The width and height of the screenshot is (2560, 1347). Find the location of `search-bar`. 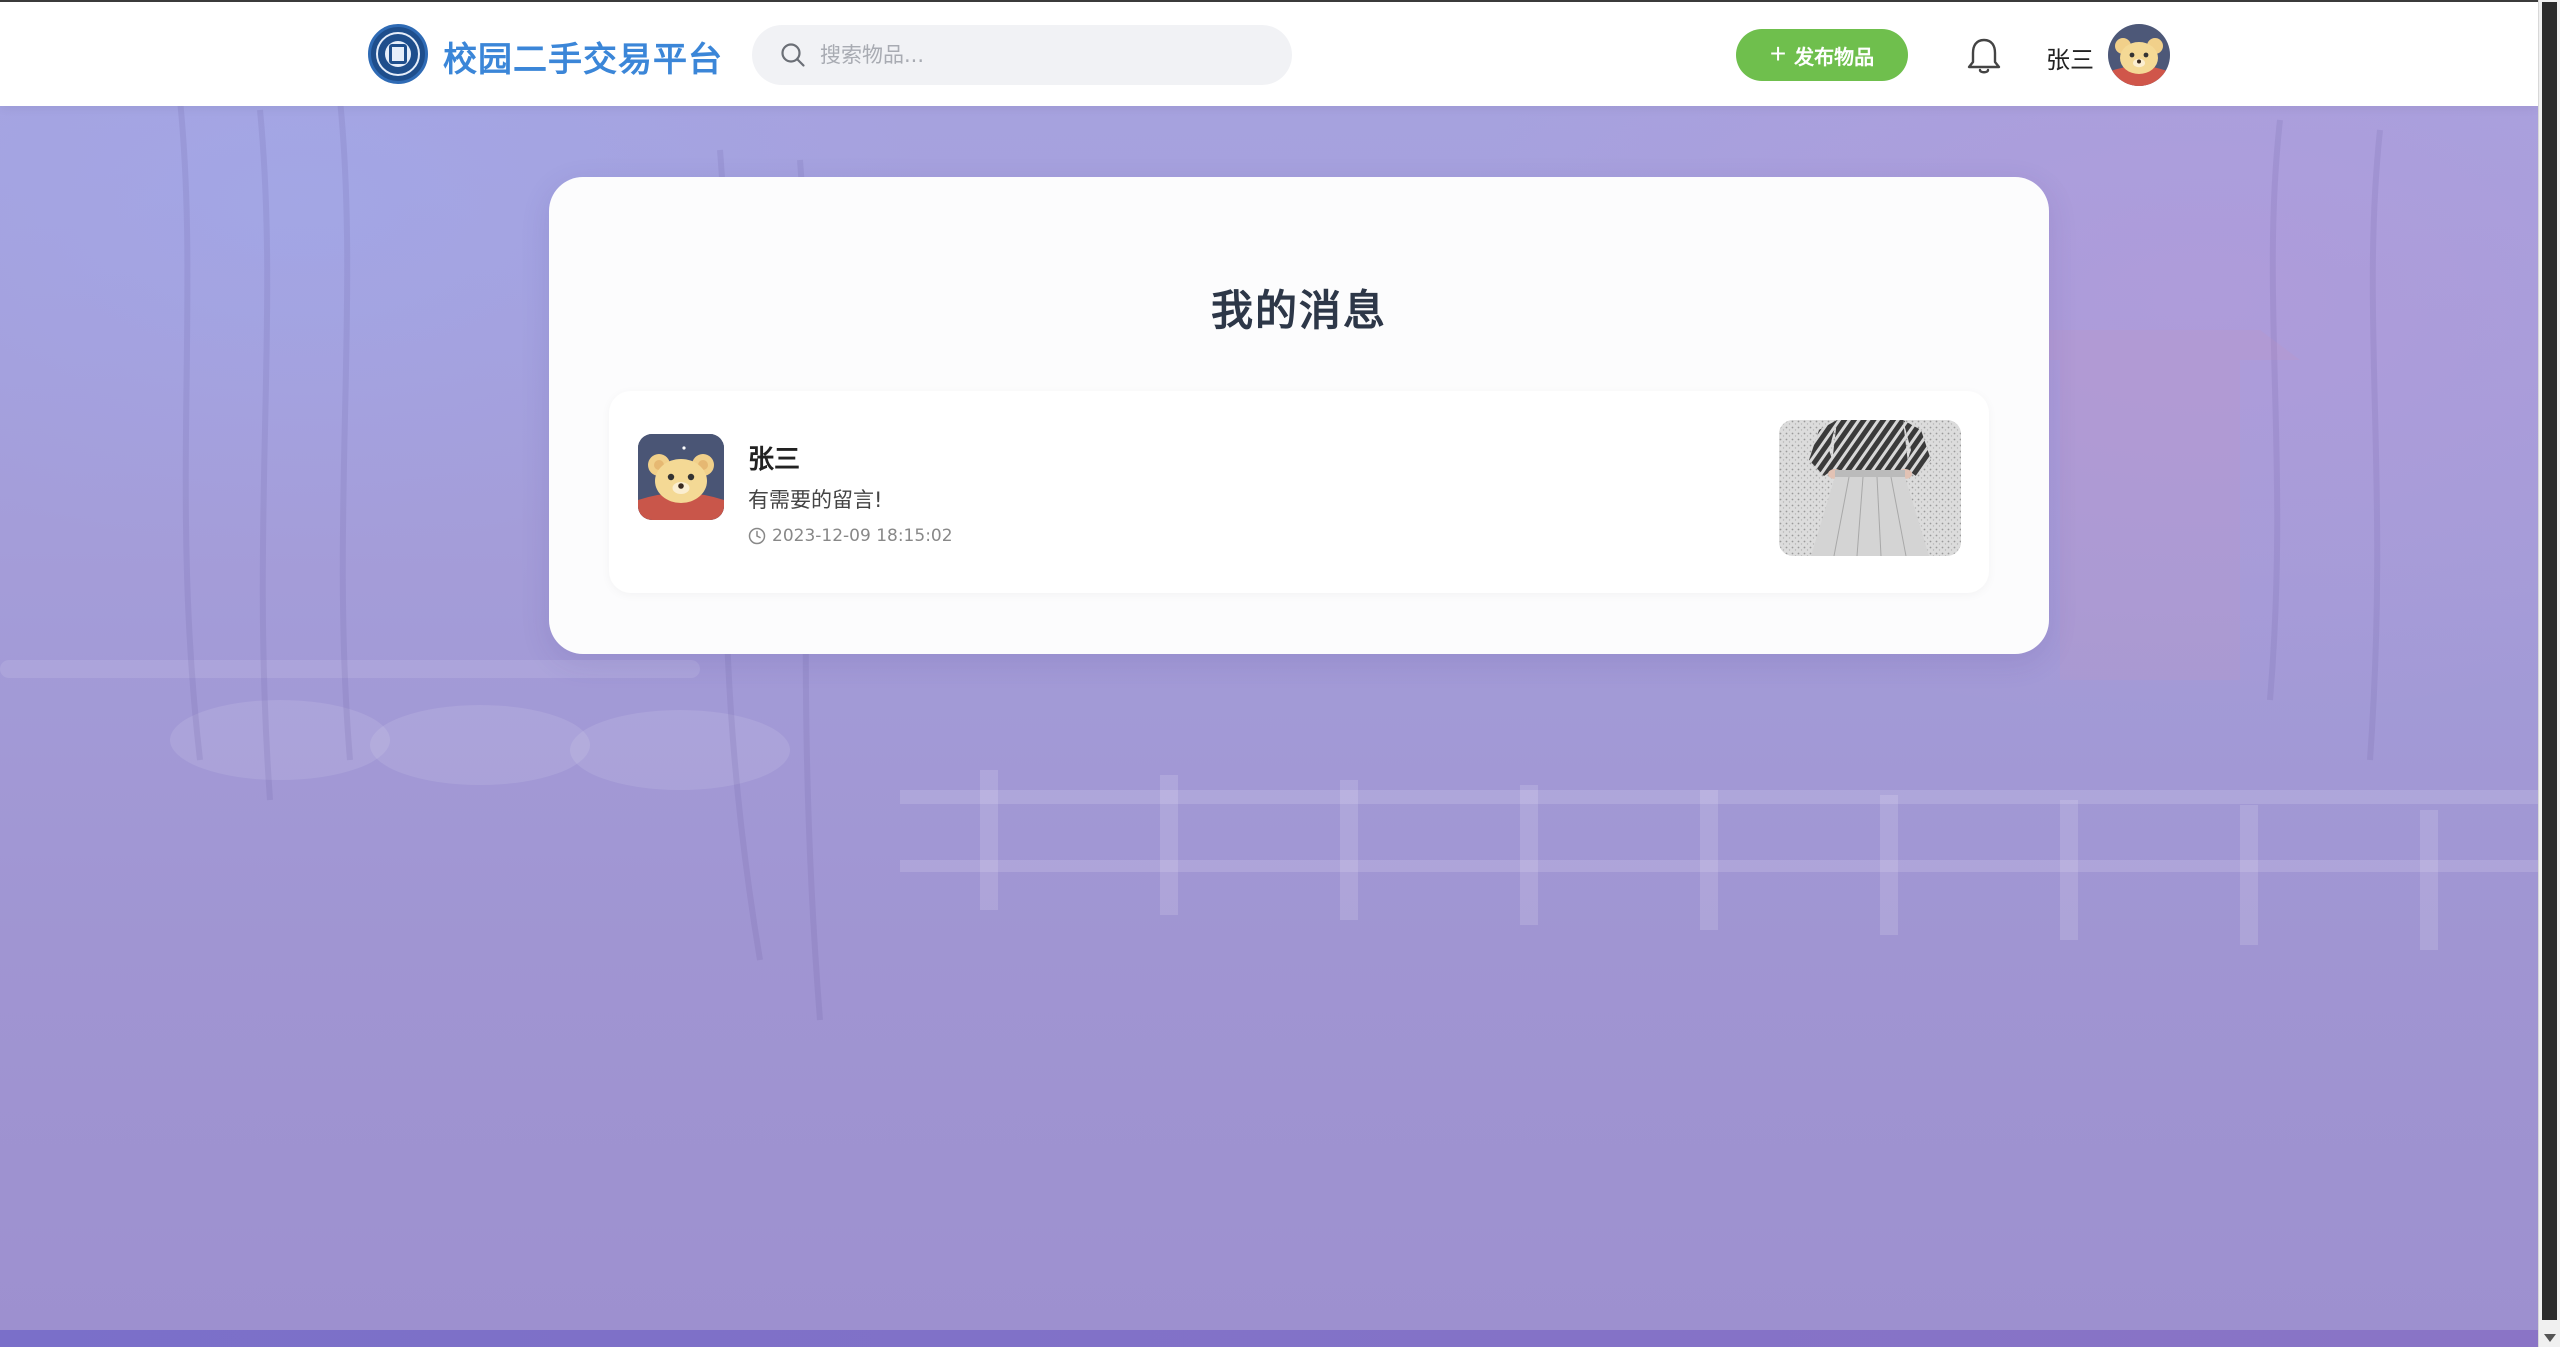

search-bar is located at coordinates (1022, 55).